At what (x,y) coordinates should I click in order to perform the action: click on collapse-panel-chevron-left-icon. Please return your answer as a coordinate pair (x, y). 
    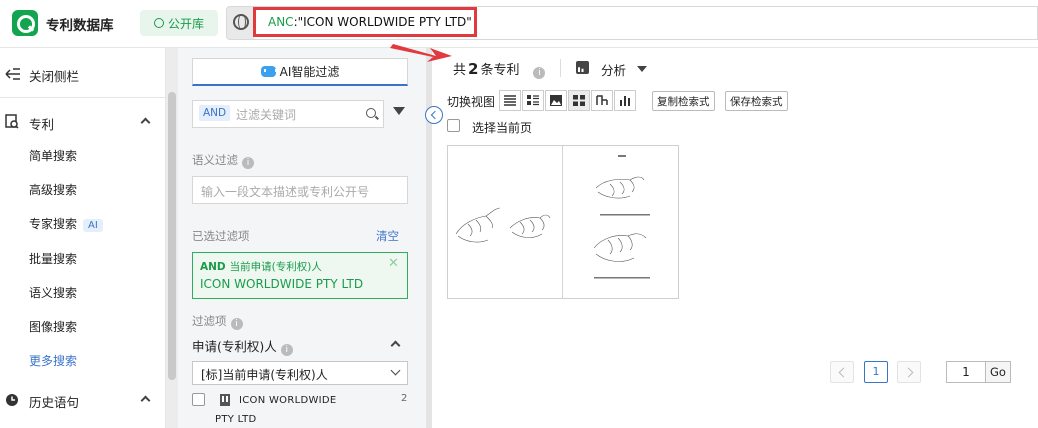
    Looking at the image, I should click on (434, 115).